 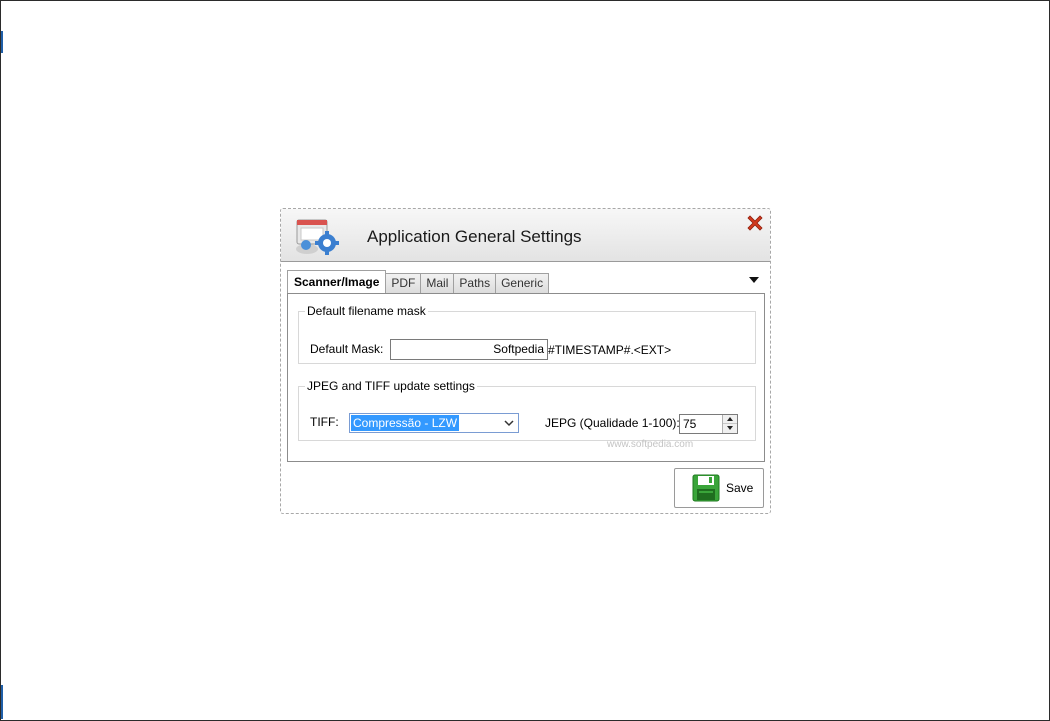 I want to click on tiff-selected-value: Compressão - LZW, so click(x=405, y=423).